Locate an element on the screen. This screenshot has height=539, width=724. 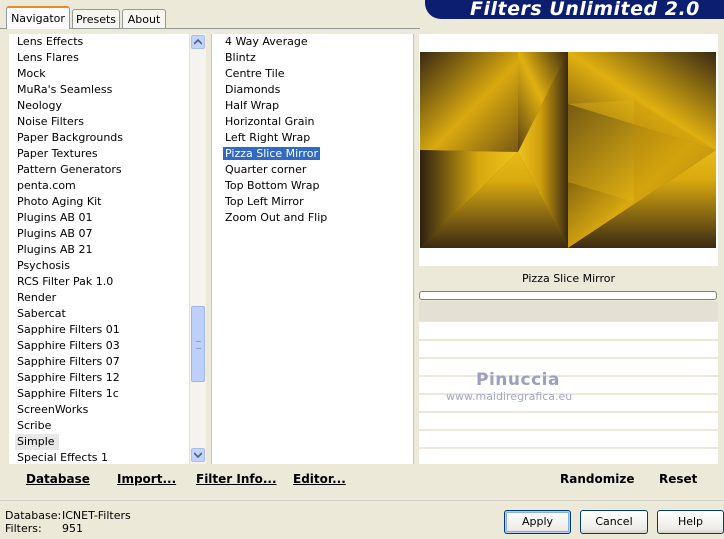
filter-item-label: Centre Tile is located at coordinates (255, 73).